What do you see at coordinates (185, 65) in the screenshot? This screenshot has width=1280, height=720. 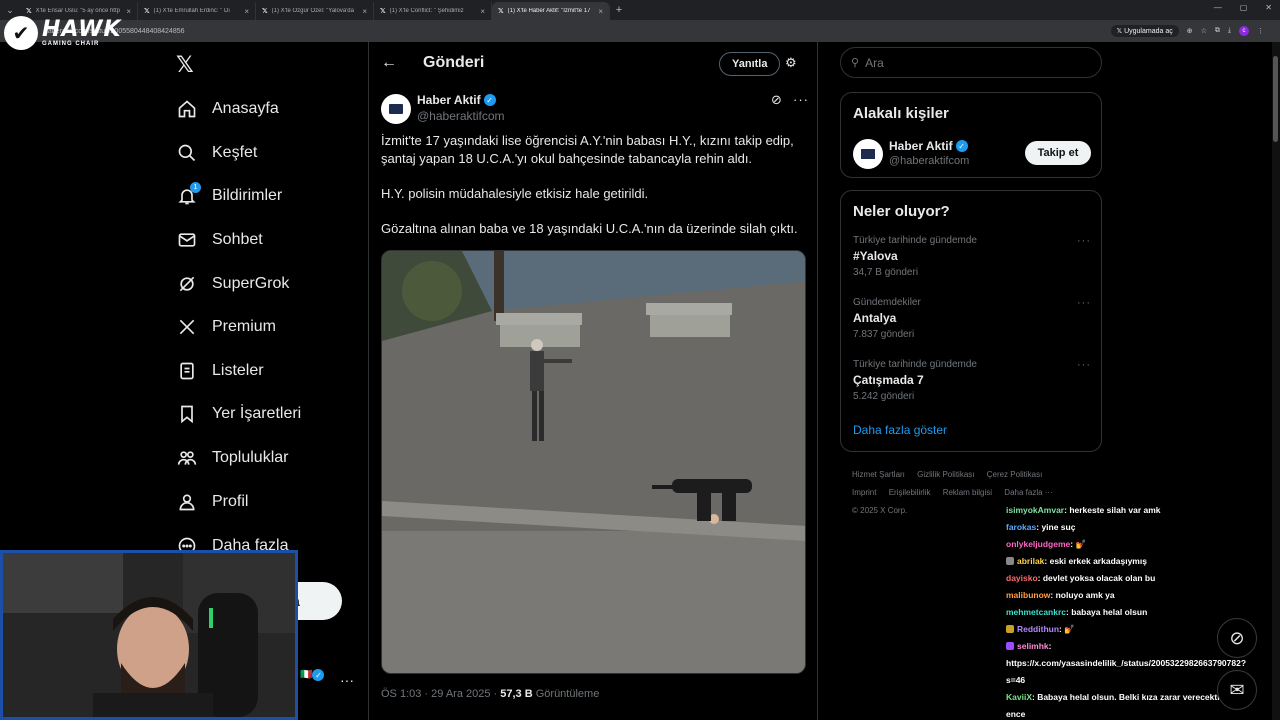 I see `x-logo-icon: 𝕏` at bounding box center [185, 65].